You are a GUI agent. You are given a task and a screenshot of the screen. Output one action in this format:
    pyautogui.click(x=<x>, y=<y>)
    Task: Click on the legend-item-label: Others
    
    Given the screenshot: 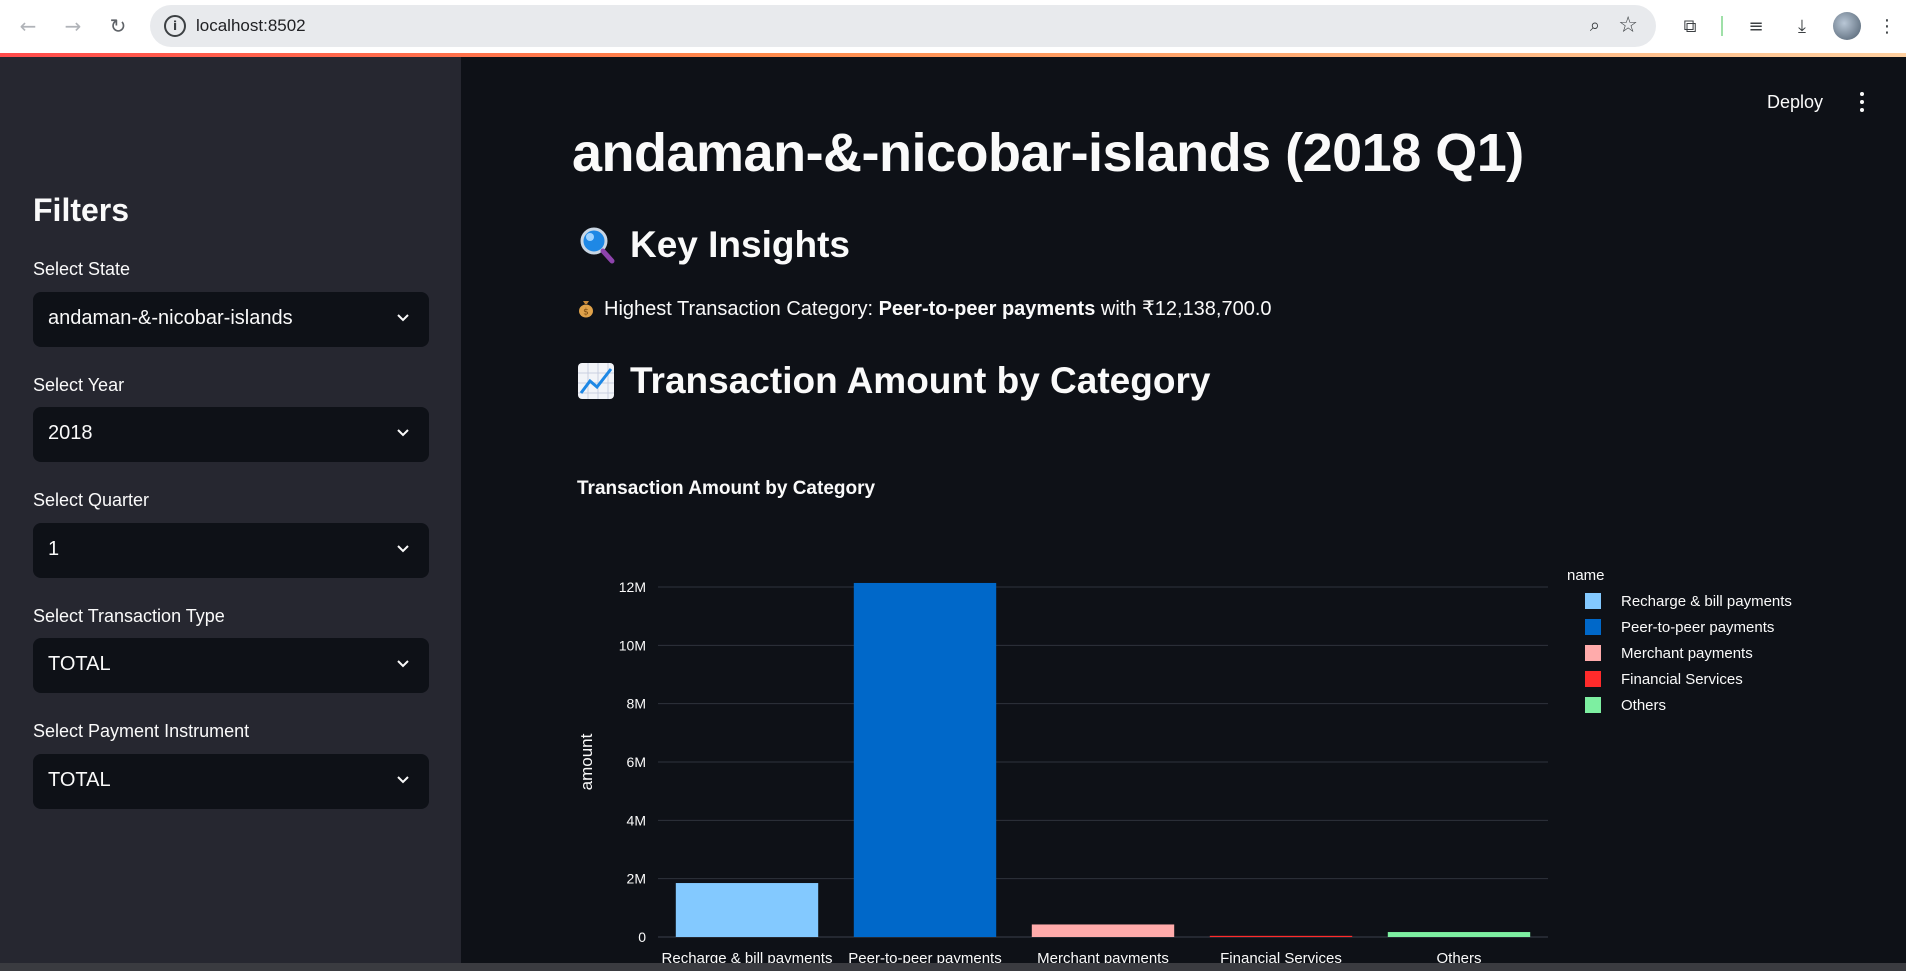 What is the action you would take?
    pyautogui.click(x=1643, y=705)
    